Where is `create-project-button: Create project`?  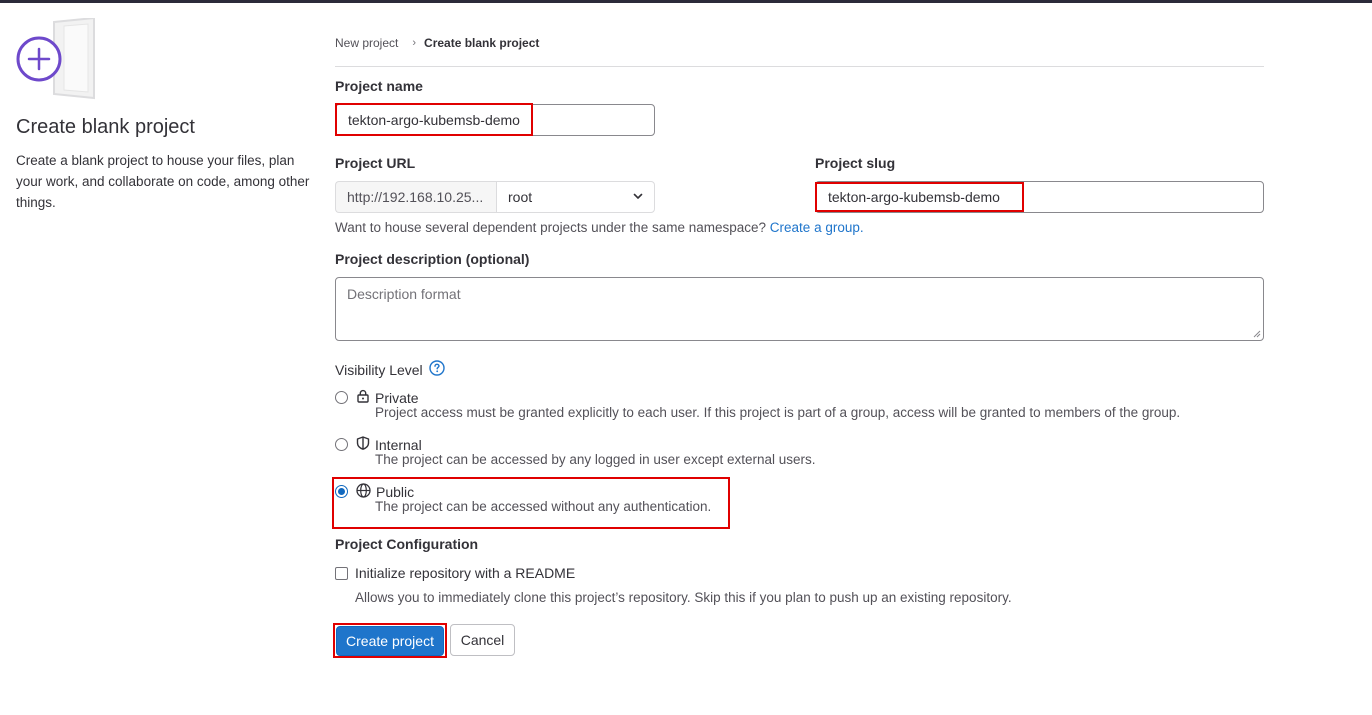
create-project-button: Create project is located at coordinates (390, 641).